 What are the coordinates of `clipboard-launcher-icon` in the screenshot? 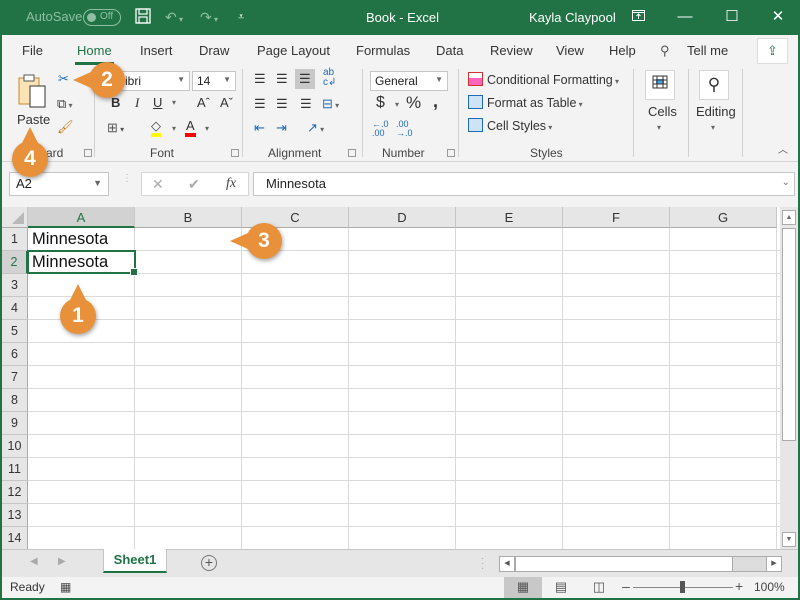 It's located at (88, 153).